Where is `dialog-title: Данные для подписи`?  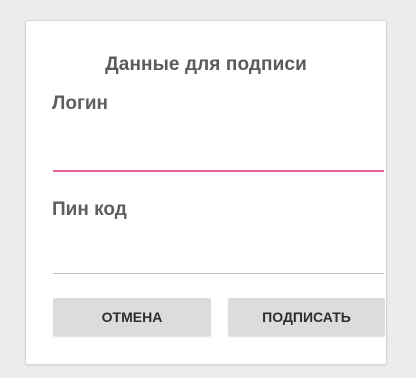
dialog-title: Данные для подписи is located at coordinates (206, 64).